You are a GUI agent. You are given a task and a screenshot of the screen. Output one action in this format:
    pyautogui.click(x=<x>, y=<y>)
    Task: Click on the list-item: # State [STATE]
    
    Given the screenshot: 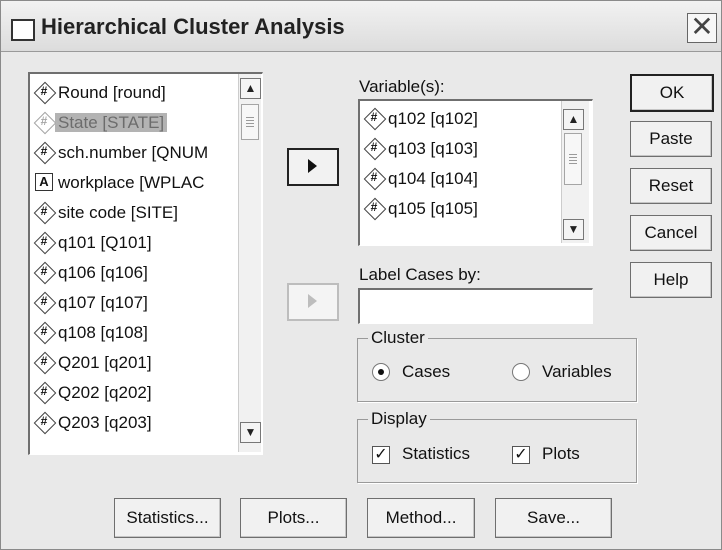 What is the action you would take?
    pyautogui.click(x=100, y=122)
    